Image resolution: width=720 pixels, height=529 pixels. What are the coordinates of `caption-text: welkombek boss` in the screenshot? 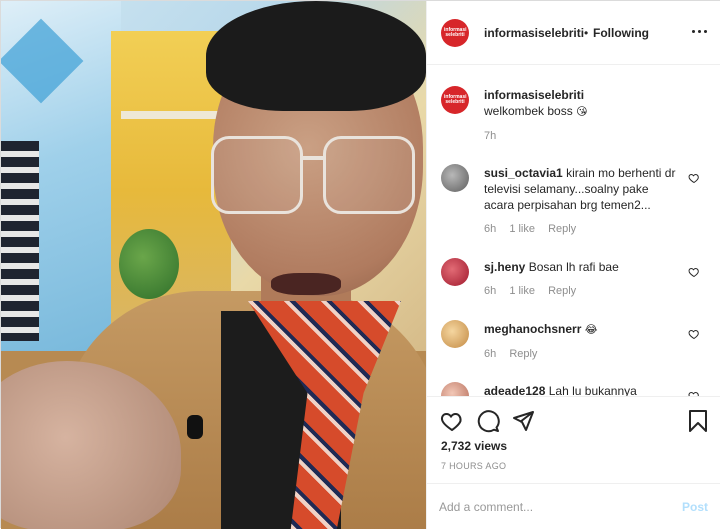 It's located at (528, 111).